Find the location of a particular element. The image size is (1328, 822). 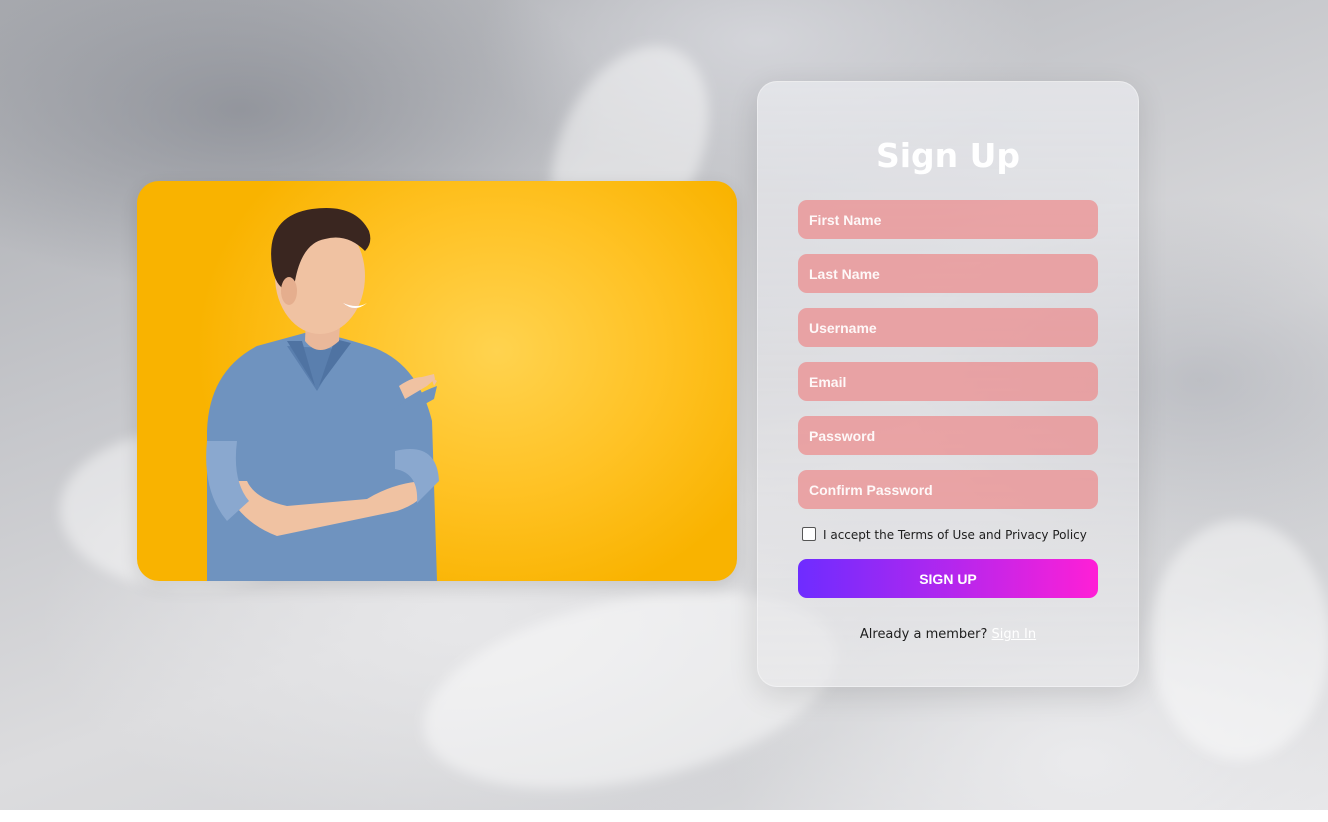

sign-in-link: Sign In is located at coordinates (1014, 634).